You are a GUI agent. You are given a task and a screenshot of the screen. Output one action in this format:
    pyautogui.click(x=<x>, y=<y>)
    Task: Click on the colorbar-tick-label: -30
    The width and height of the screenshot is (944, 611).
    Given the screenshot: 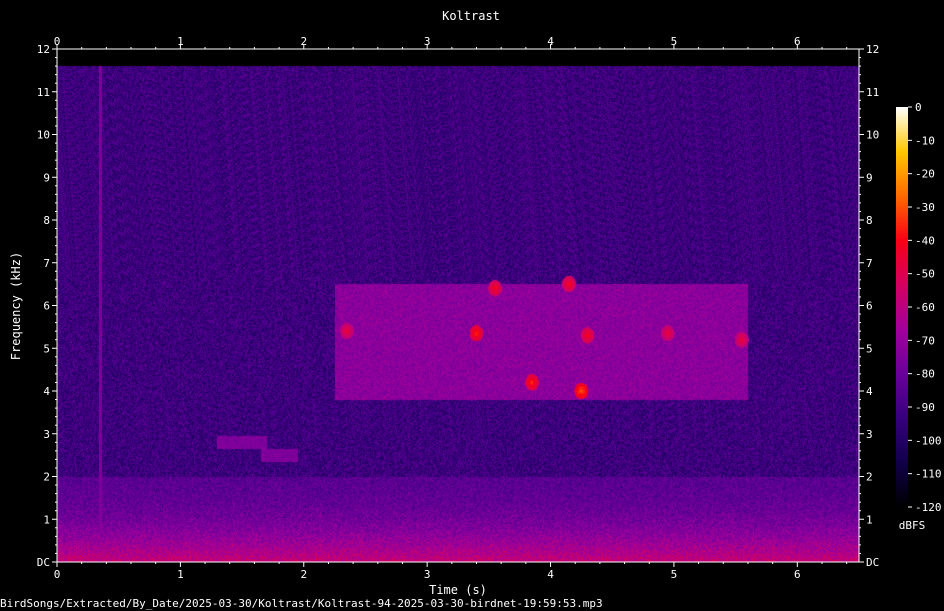 What is the action you would take?
    pyautogui.click(x=925, y=207)
    